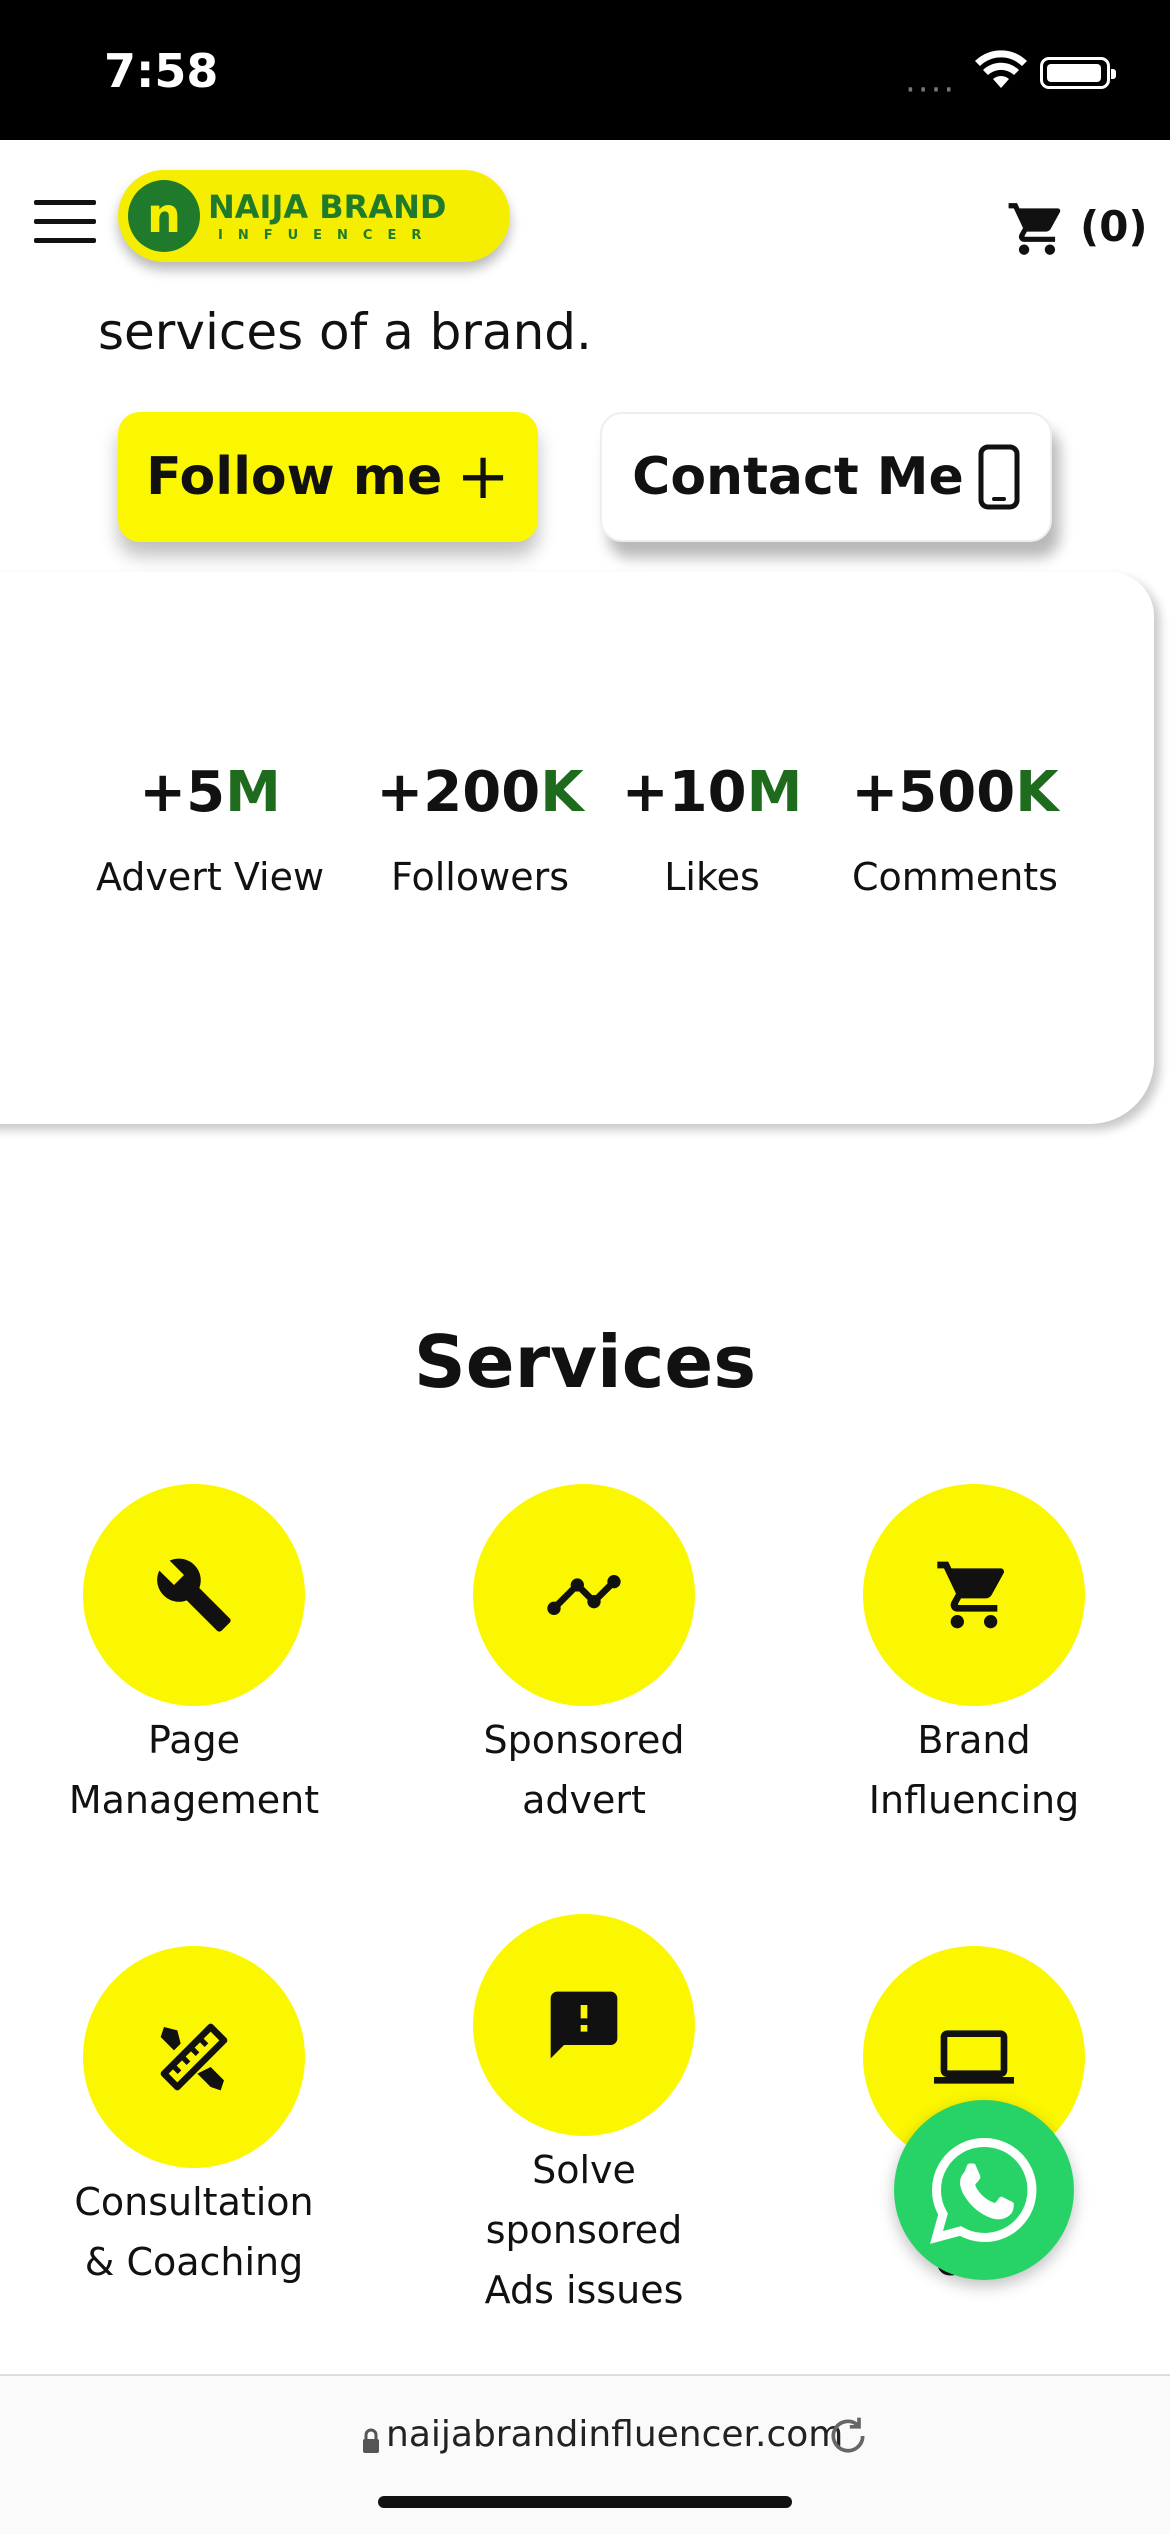 This screenshot has height=2534, width=1170. What do you see at coordinates (294, 477) in the screenshot?
I see `follow-me-label: Follow me` at bounding box center [294, 477].